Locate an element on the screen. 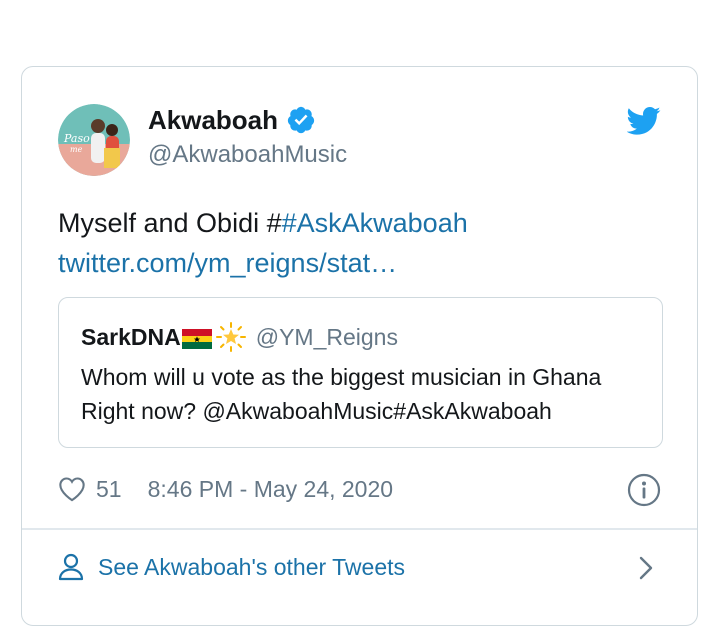 The width and height of the screenshot is (720, 626). author-name: Akwaboah is located at coordinates (232, 120).